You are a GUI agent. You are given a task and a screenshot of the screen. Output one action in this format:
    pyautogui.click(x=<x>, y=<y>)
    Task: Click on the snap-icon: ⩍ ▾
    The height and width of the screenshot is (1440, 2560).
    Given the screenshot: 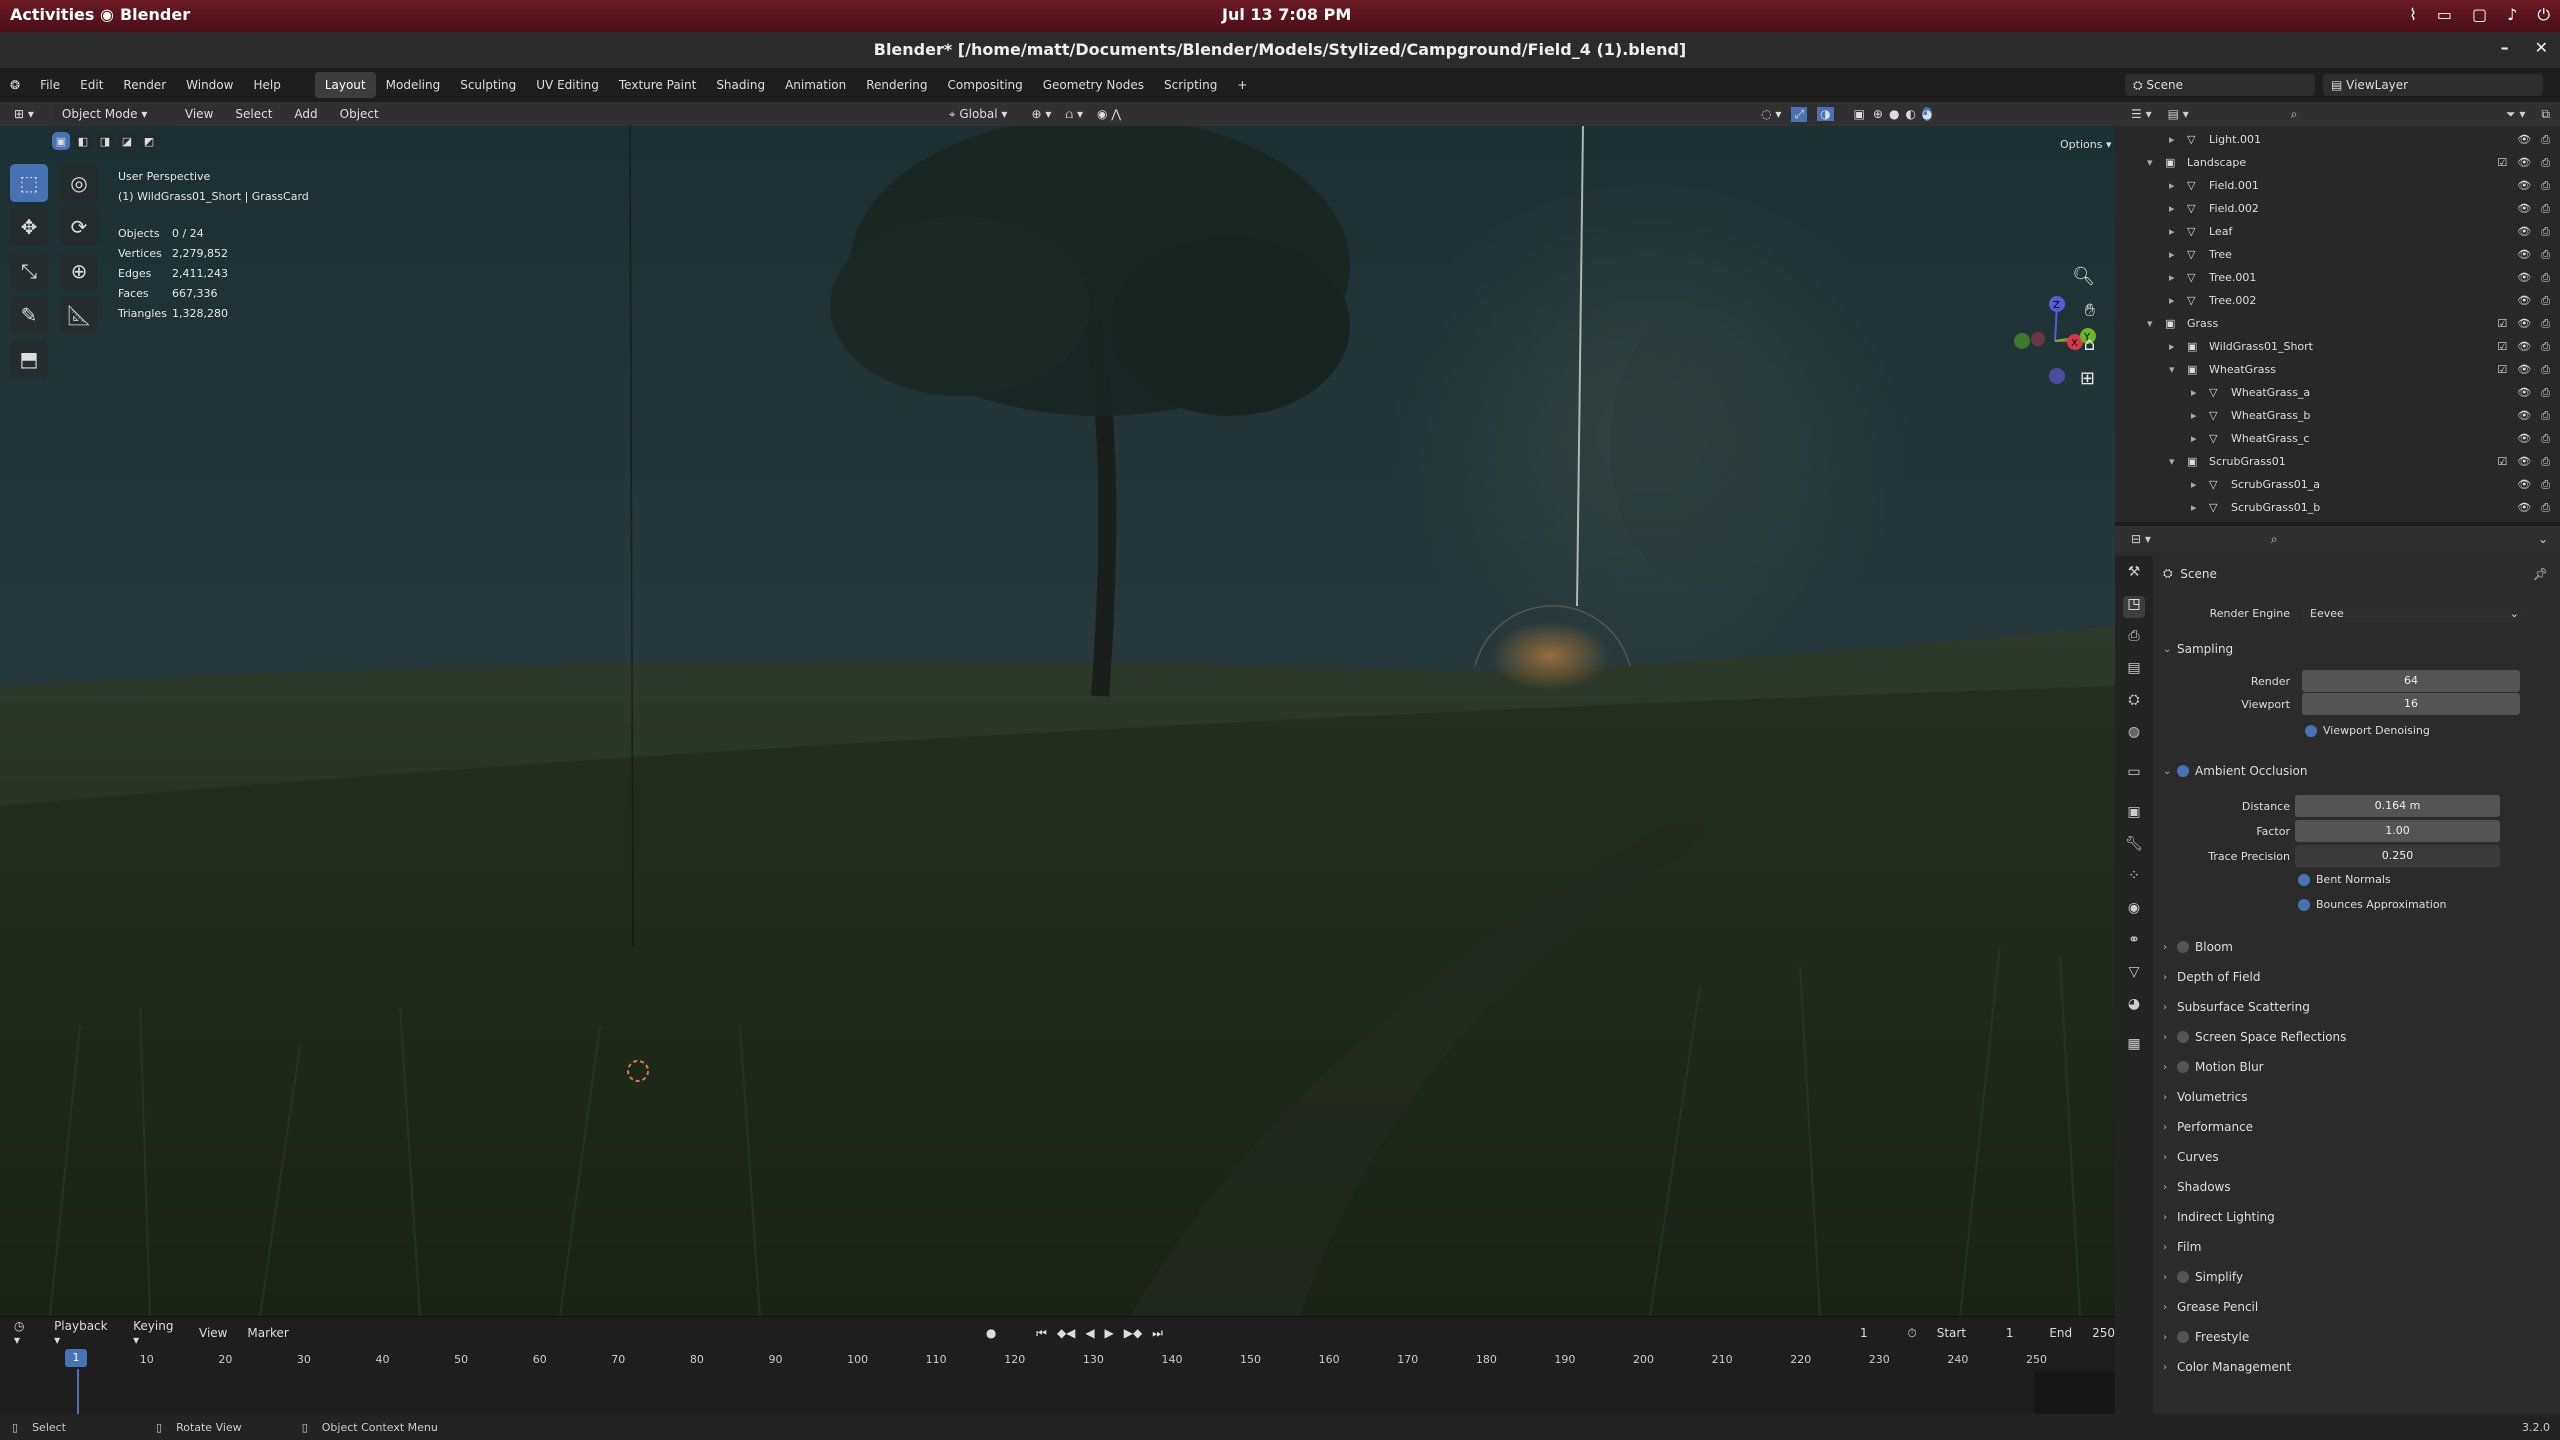 What is the action you would take?
    pyautogui.click(x=1074, y=114)
    